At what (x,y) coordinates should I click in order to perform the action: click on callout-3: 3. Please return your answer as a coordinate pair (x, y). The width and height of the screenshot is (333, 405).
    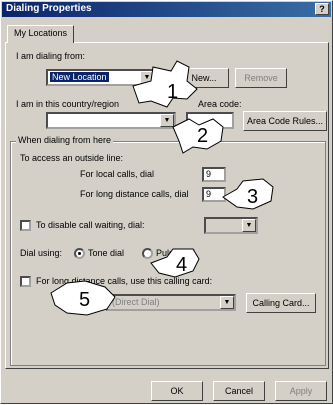
    Looking at the image, I should click on (248, 194).